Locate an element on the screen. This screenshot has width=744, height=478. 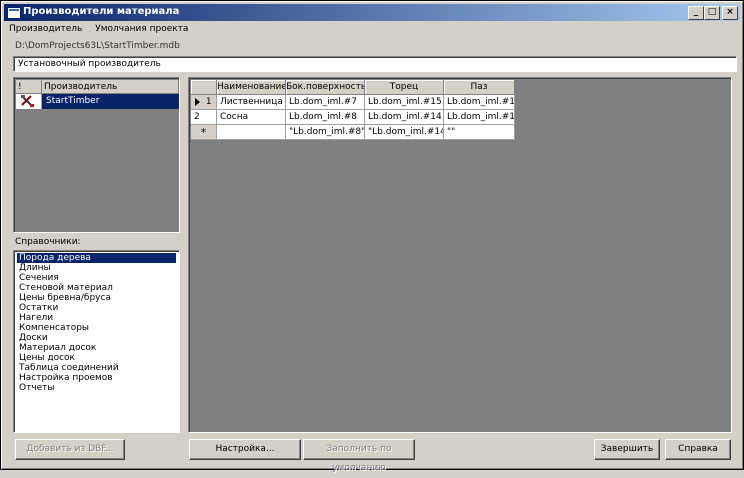
list-item: Порода дерева is located at coordinates (96, 258).